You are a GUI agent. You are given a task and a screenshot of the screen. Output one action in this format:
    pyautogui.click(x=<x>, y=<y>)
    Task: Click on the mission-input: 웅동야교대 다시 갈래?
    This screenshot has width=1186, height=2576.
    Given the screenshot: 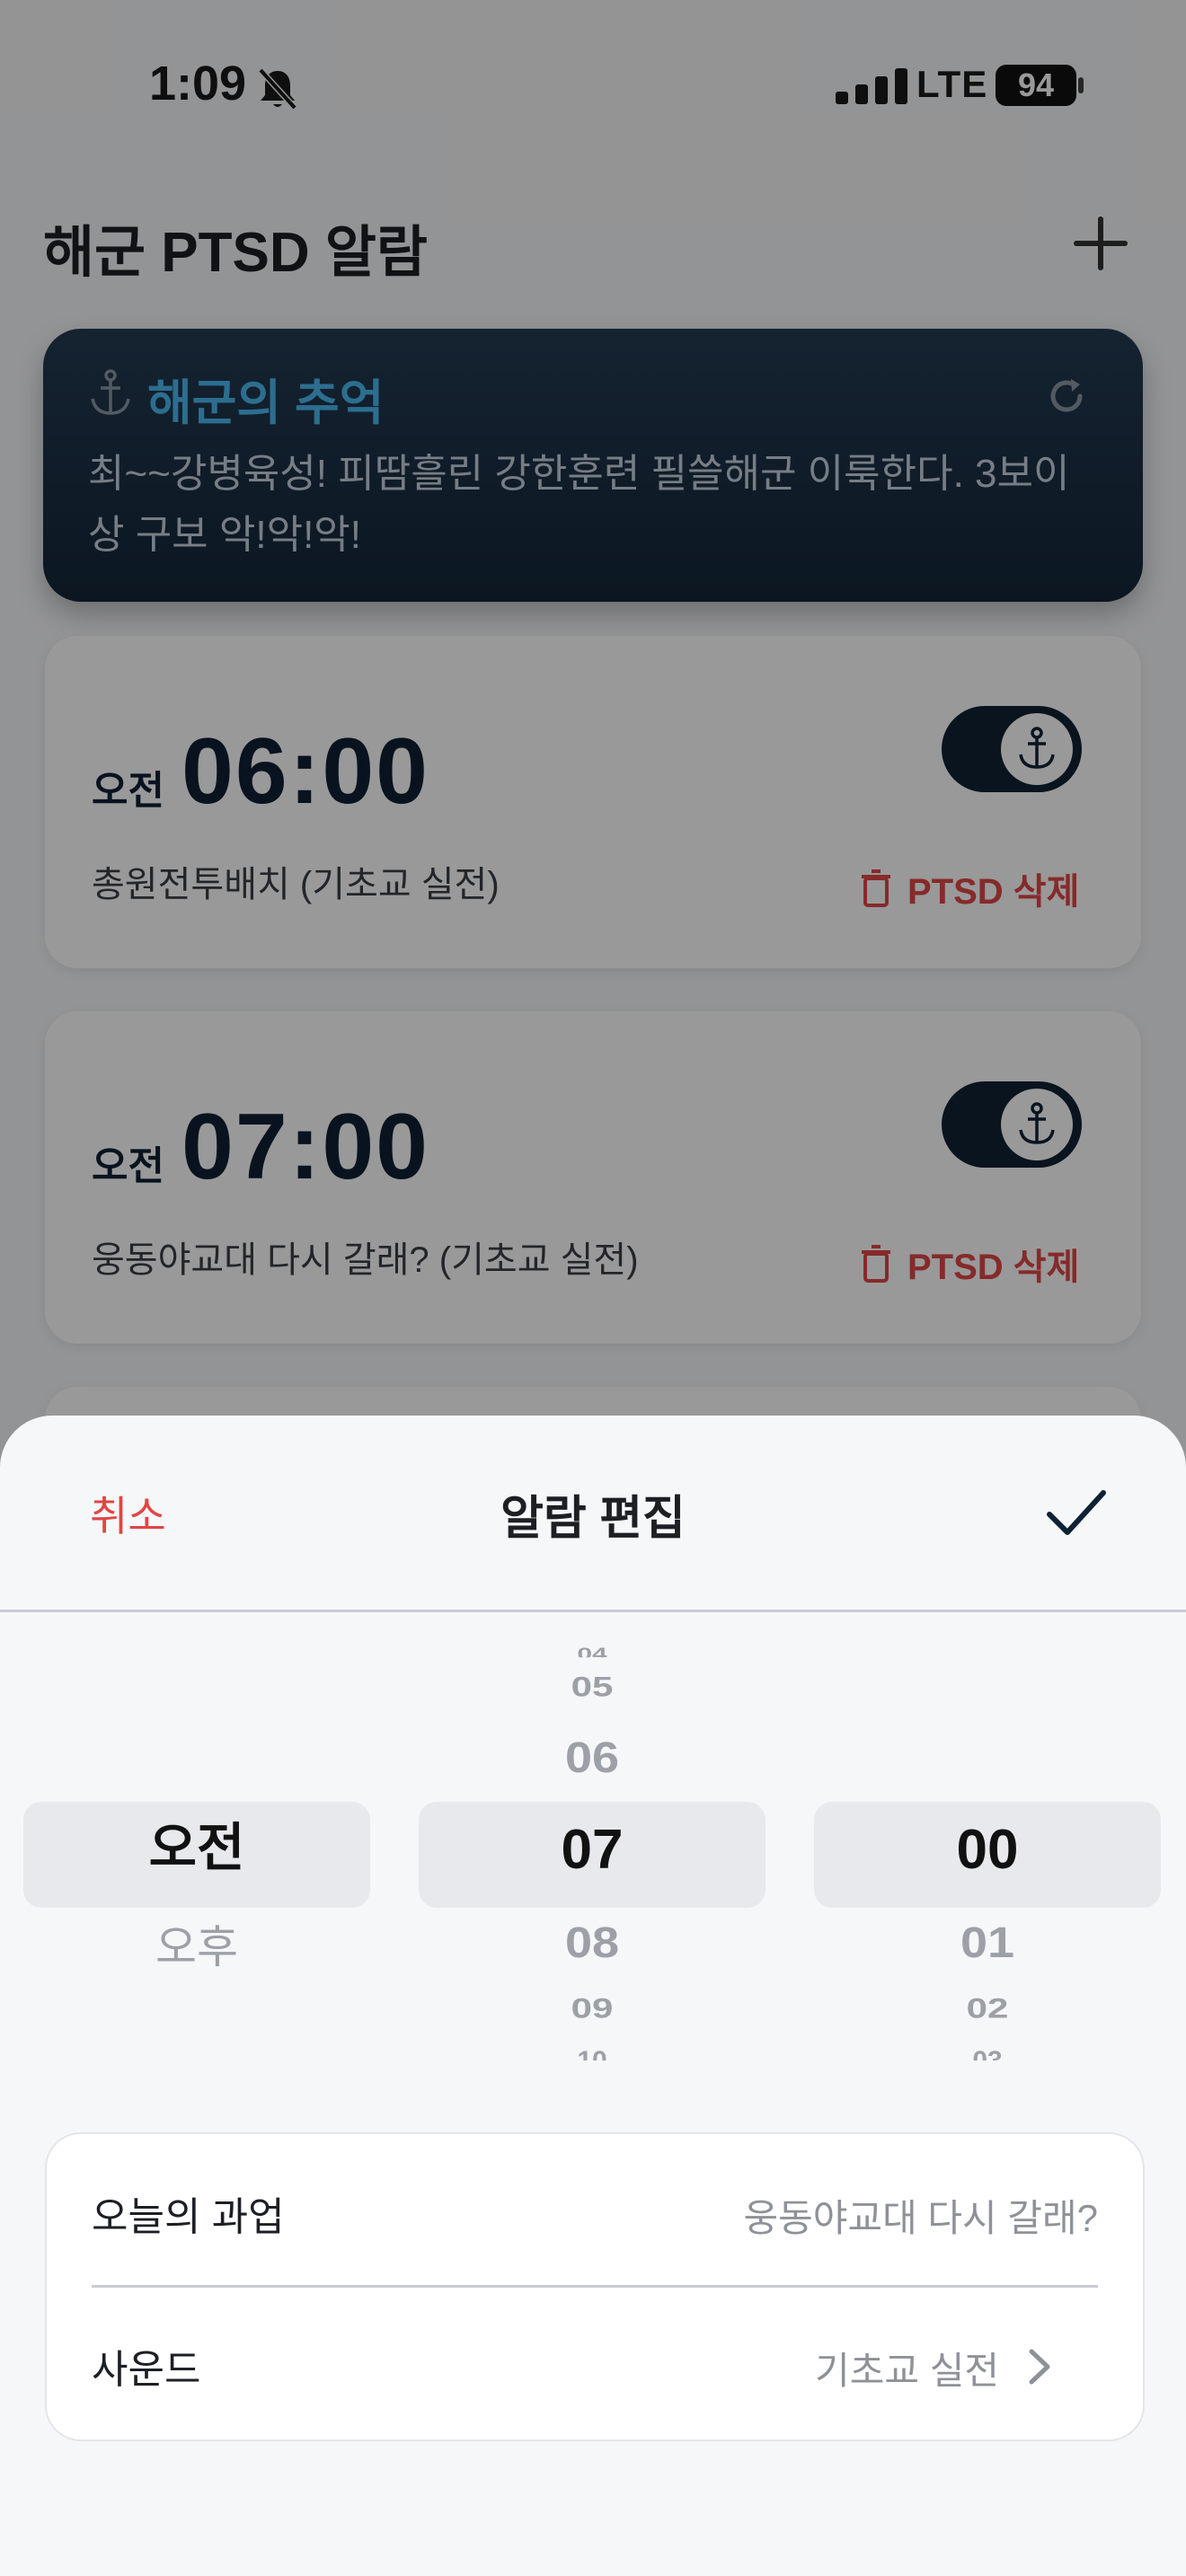 What is the action you would take?
    pyautogui.click(x=921, y=2215)
    